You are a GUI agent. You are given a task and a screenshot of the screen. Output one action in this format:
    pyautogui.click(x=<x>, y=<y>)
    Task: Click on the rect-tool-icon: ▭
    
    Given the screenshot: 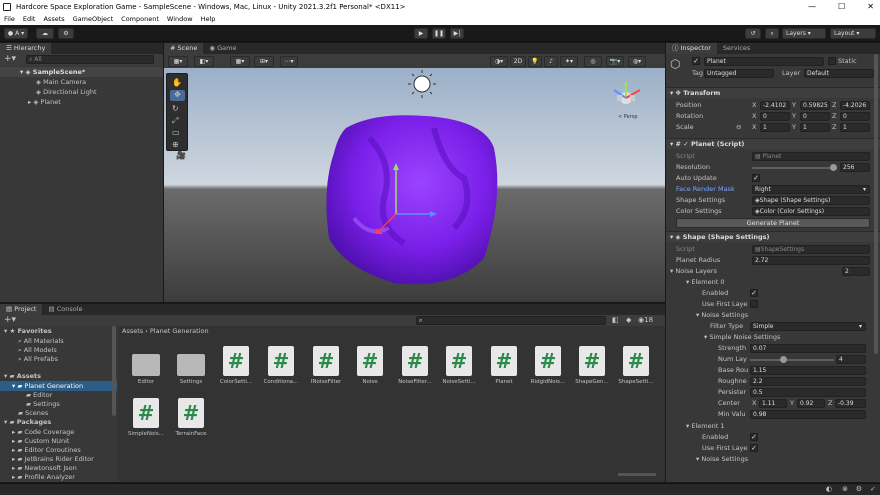 What is the action you would take?
    pyautogui.click(x=176, y=132)
    